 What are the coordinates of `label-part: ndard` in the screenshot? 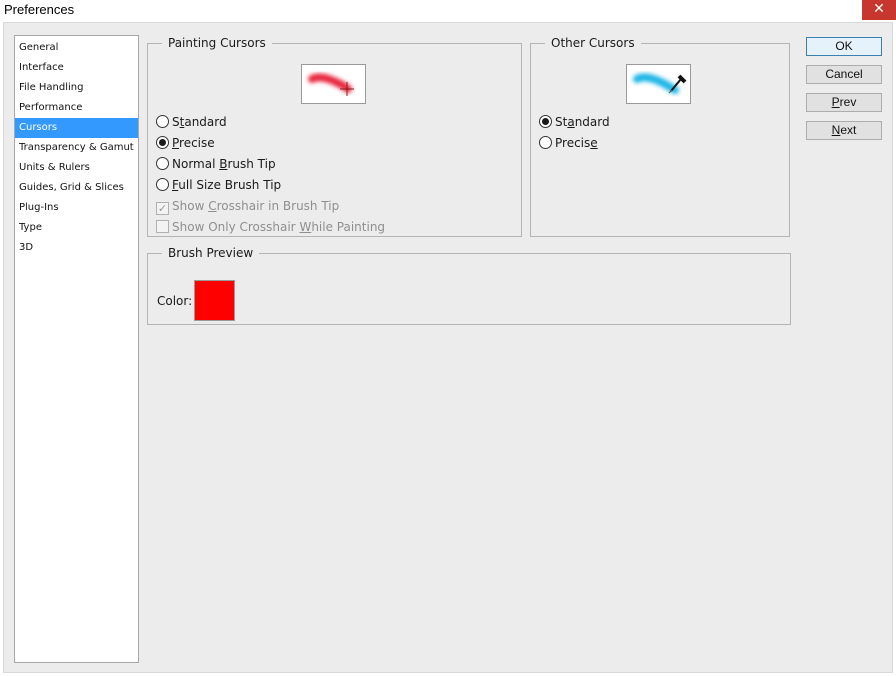 It's located at (592, 122).